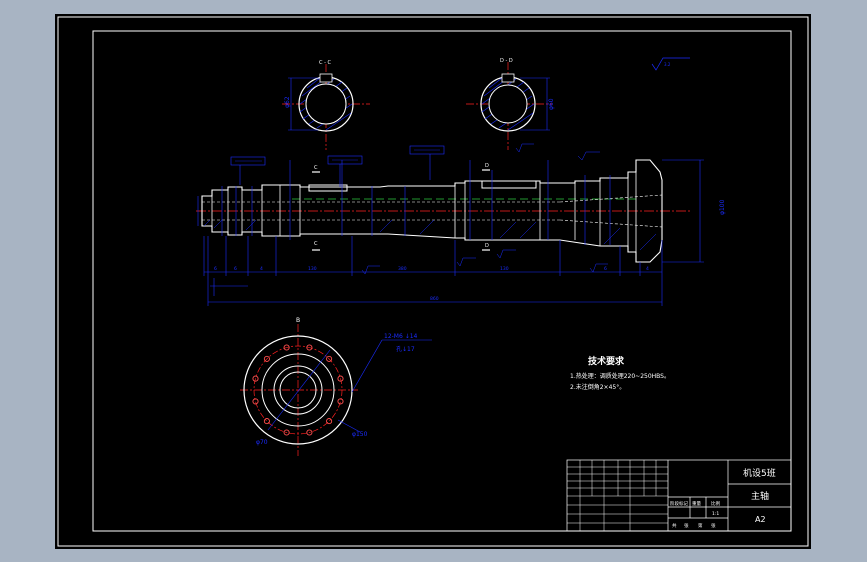  What do you see at coordinates (316, 168) in the screenshot?
I see `section-mark-c-top: C` at bounding box center [316, 168].